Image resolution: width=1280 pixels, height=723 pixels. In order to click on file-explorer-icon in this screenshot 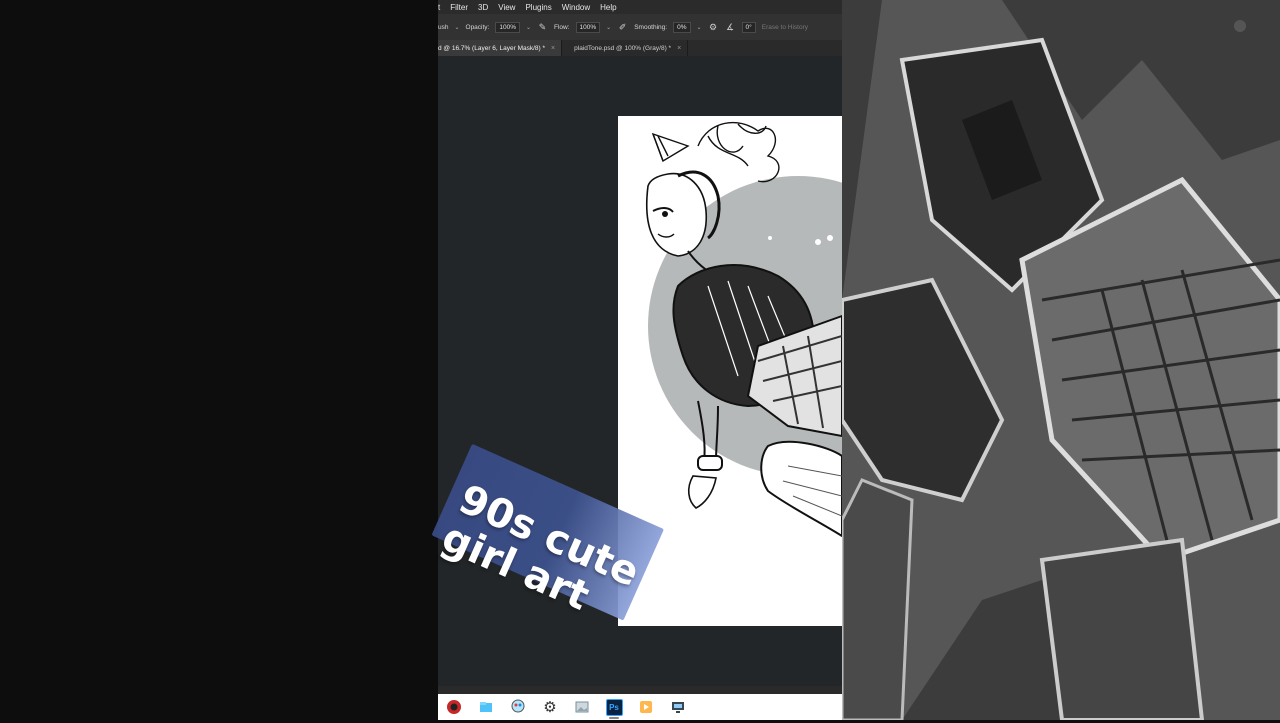, I will do `click(486, 707)`.